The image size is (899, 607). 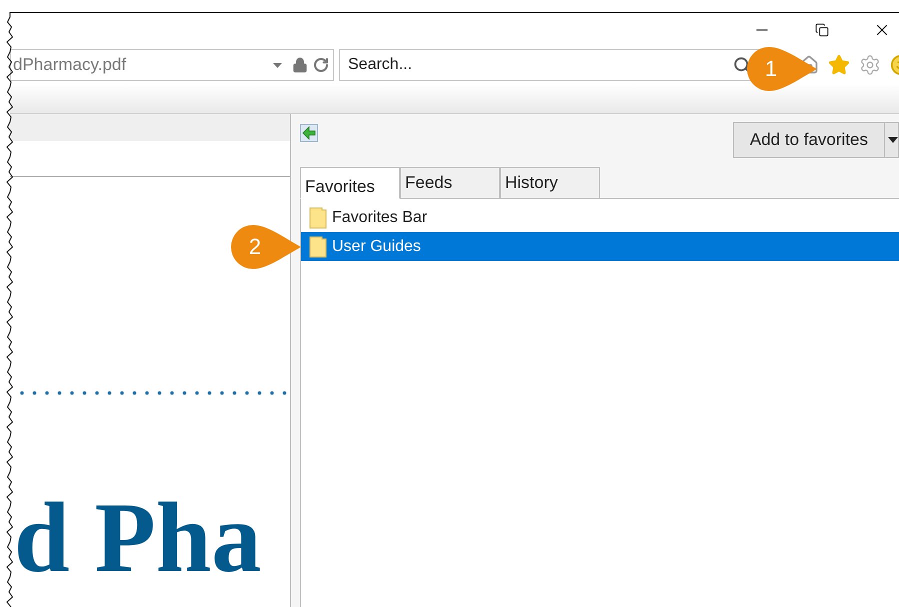 What do you see at coordinates (172, 65) in the screenshot?
I see `address-field: dPharmacy.pdf` at bounding box center [172, 65].